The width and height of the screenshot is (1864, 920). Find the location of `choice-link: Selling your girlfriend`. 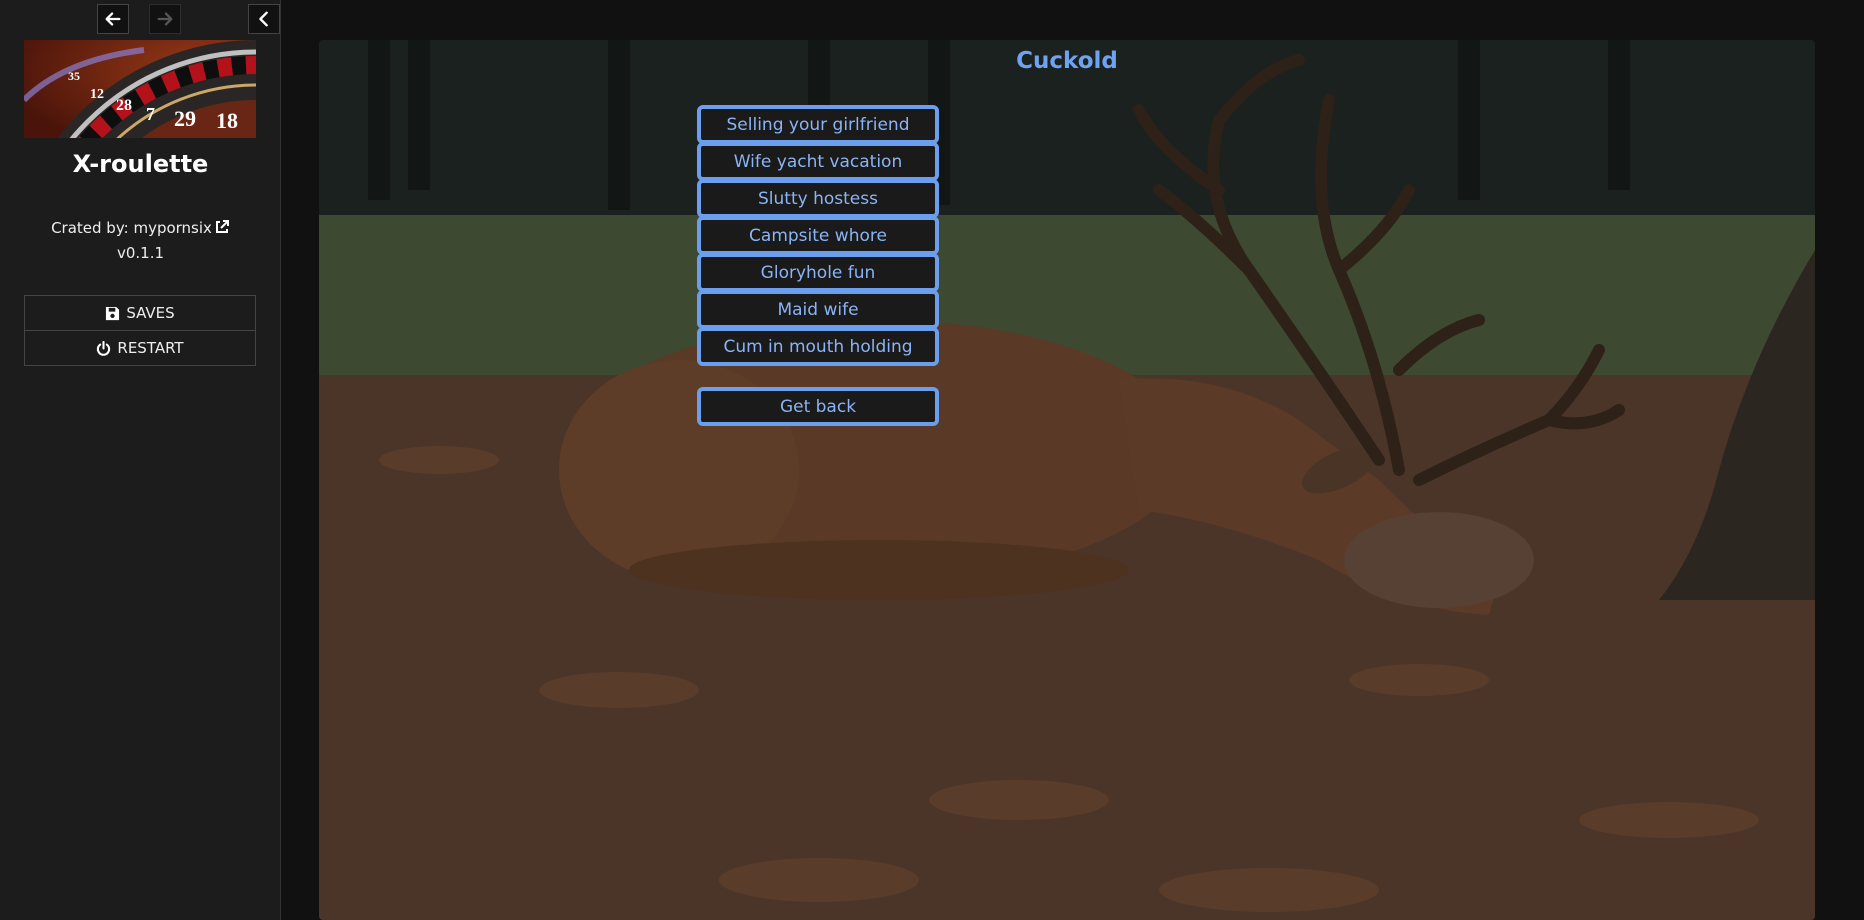

choice-link: Selling your girlfriend is located at coordinates (818, 124).